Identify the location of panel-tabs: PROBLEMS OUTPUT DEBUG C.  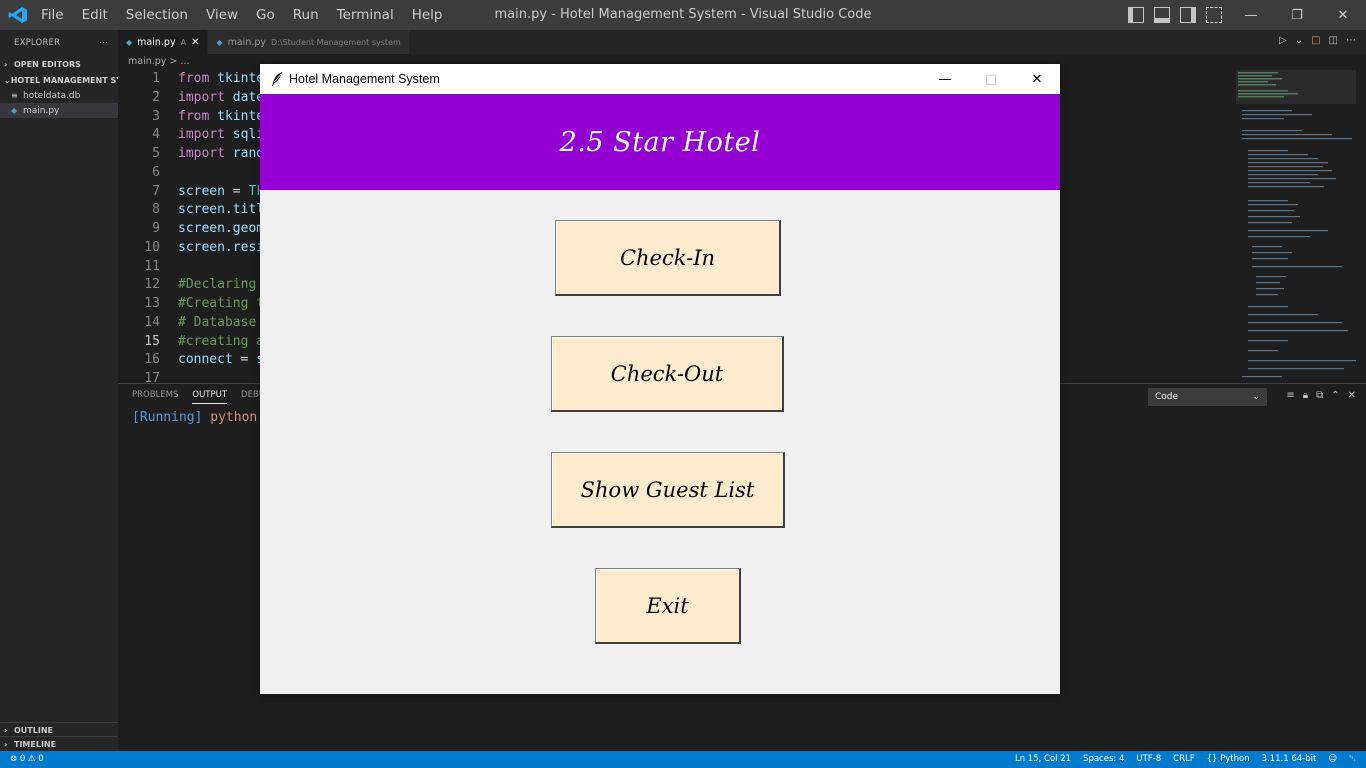
(206, 397).